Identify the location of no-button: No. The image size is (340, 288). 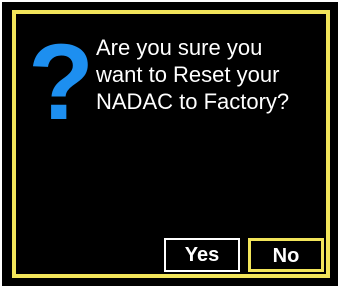
(286, 255).